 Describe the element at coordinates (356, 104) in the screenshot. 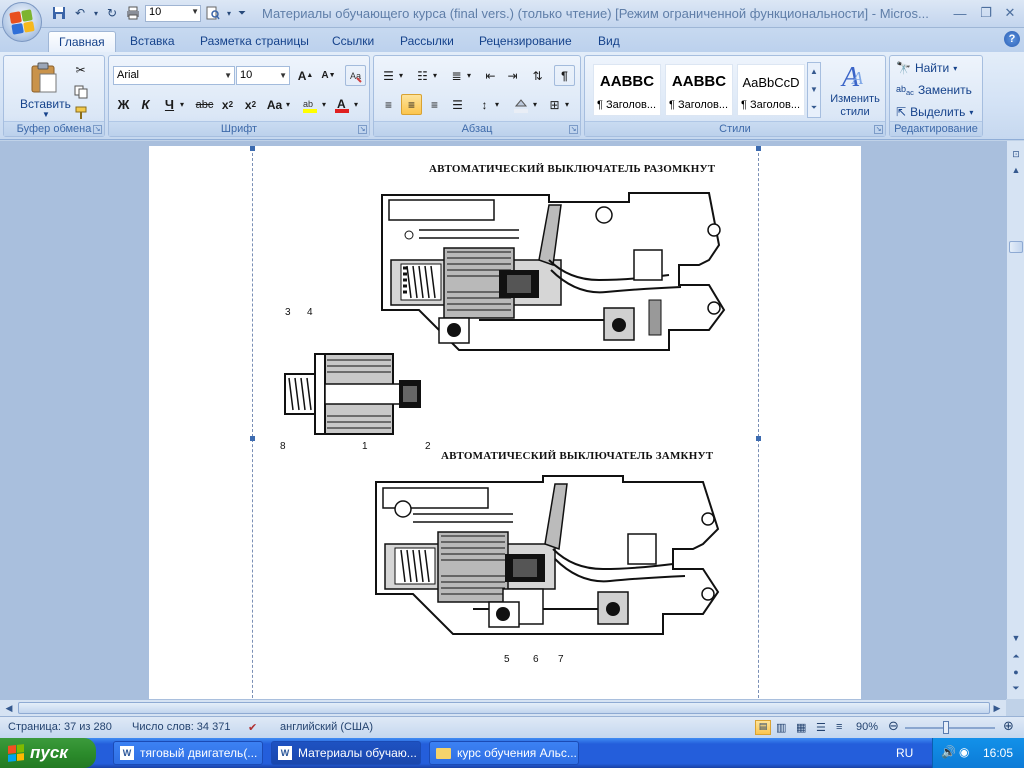

I see `font-color-dropdown-icon: ▾` at that location.